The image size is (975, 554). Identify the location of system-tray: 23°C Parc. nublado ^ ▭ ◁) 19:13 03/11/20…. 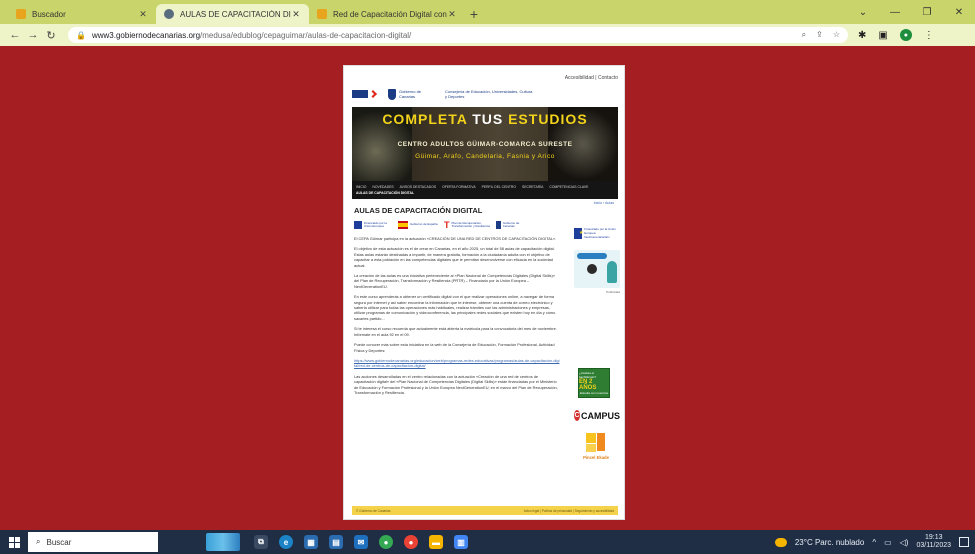
(874, 542).